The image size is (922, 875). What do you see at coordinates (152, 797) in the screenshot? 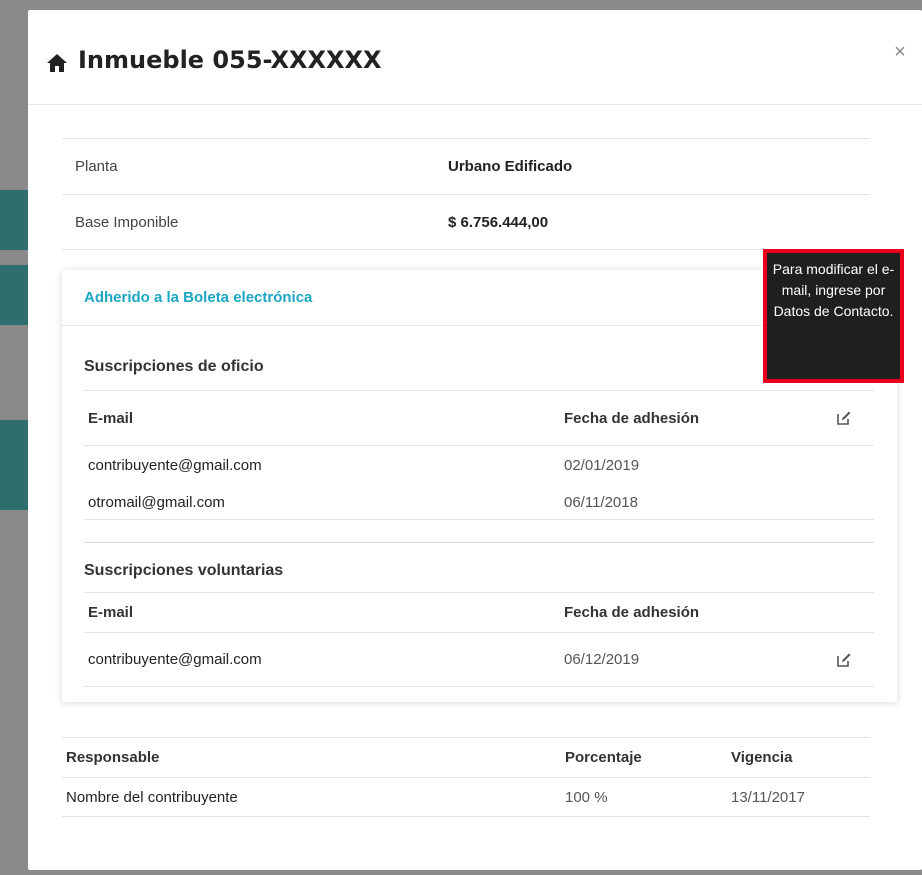
I see `responsable-cell: Nombre del contribuyente` at bounding box center [152, 797].